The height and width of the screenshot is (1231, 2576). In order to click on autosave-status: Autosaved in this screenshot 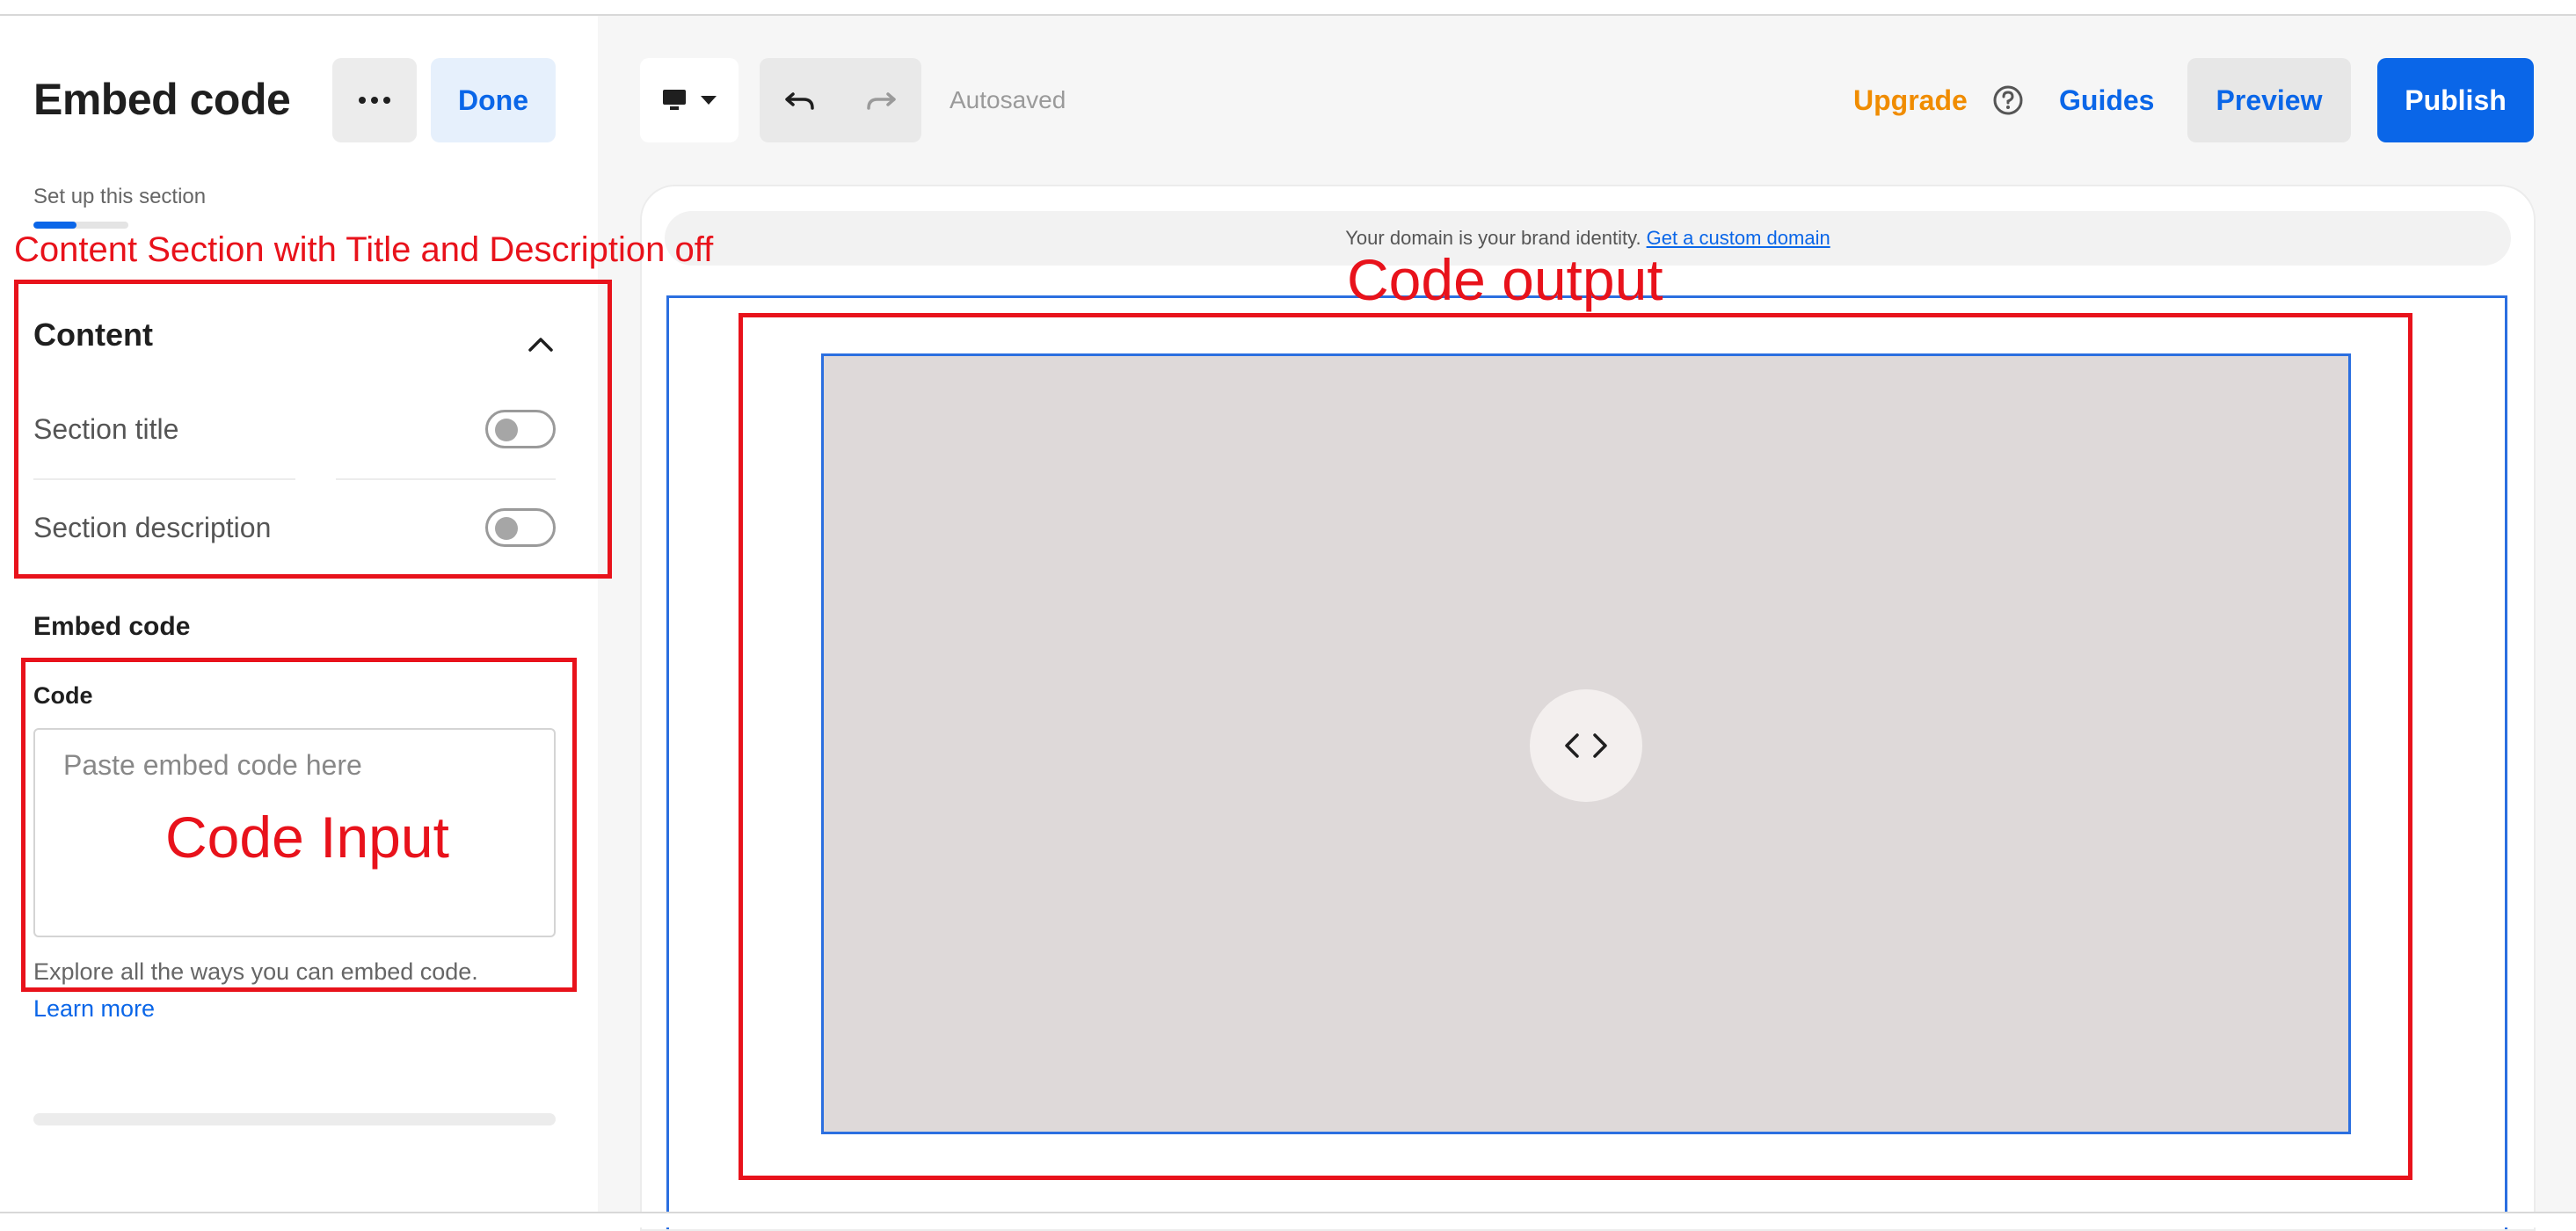, I will do `click(1008, 99)`.